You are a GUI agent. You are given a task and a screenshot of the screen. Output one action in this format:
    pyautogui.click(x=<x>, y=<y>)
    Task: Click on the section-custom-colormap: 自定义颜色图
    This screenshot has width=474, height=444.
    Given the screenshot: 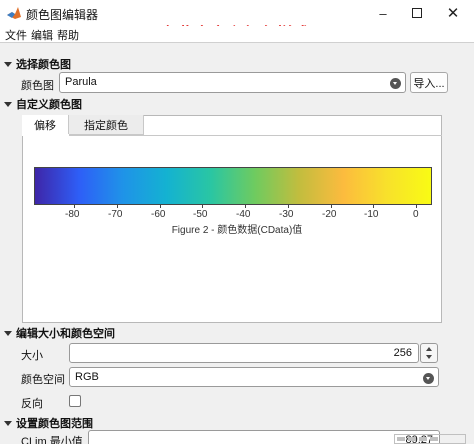 What is the action you would take?
    pyautogui.click(x=43, y=104)
    